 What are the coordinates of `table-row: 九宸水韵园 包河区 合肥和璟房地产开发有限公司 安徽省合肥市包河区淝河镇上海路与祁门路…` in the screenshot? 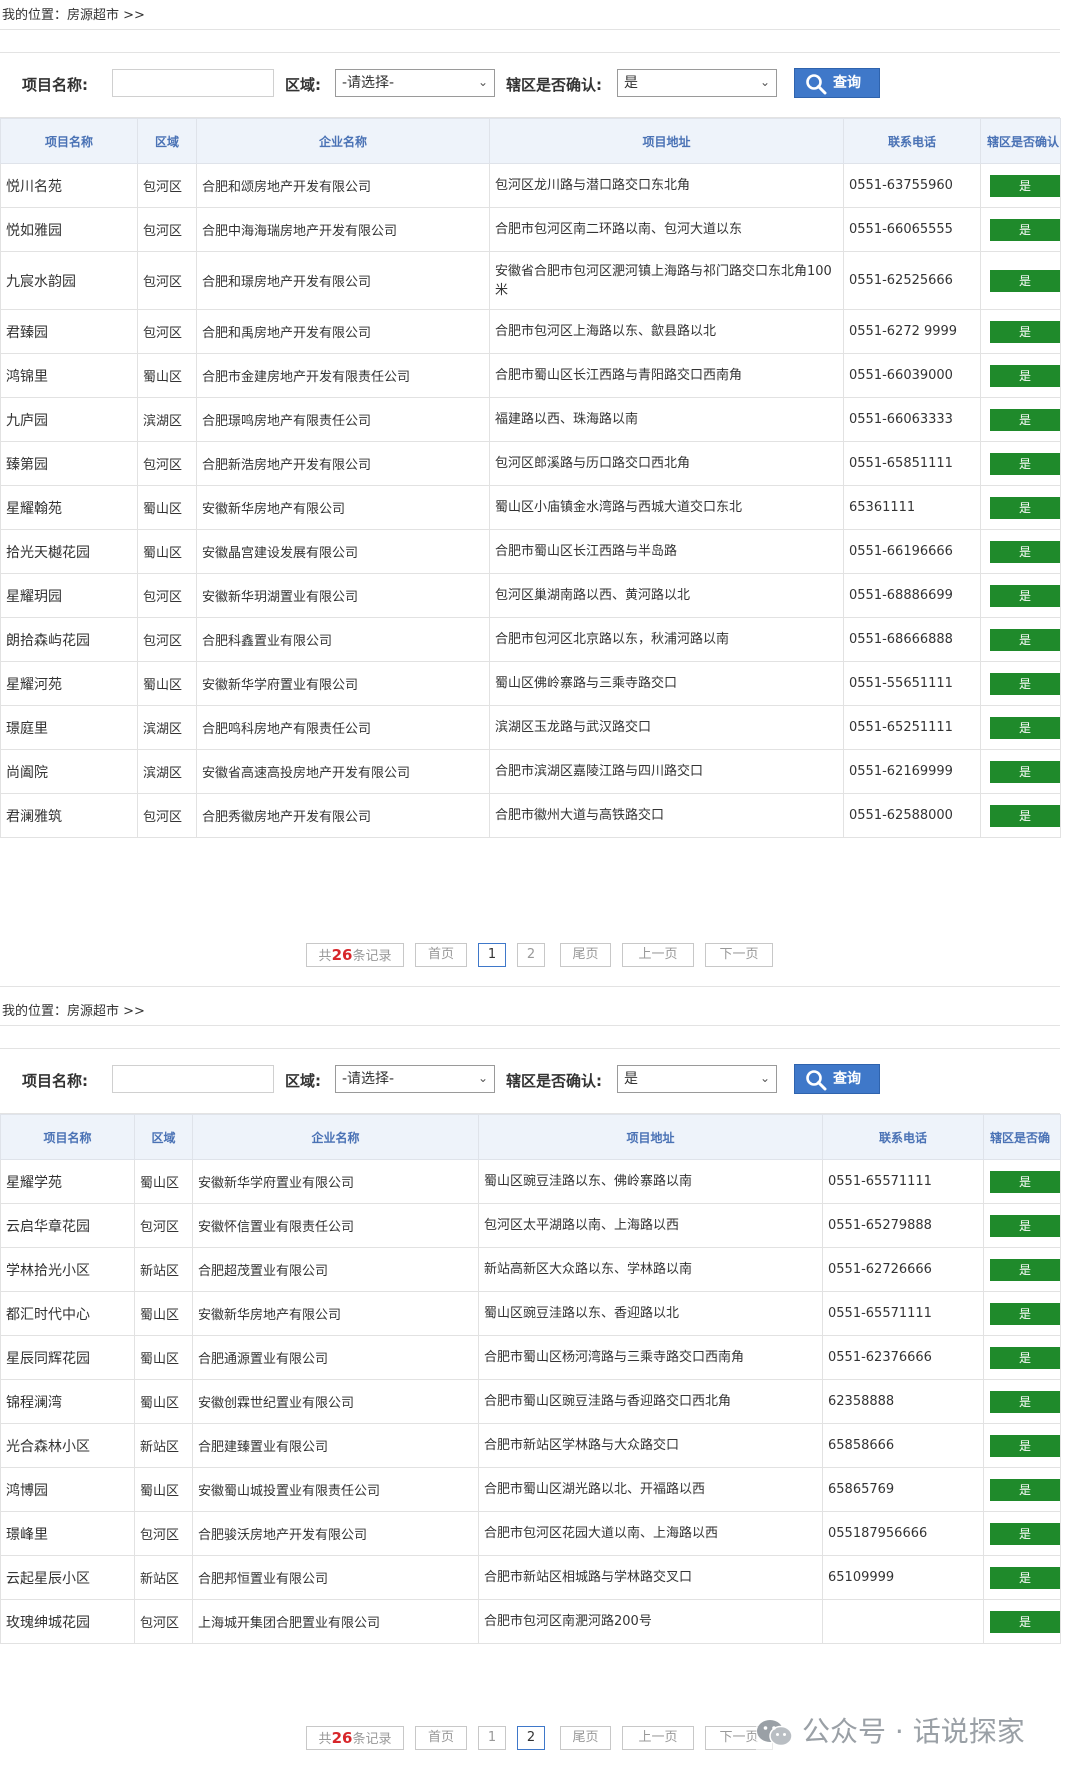 It's located at (530, 280).